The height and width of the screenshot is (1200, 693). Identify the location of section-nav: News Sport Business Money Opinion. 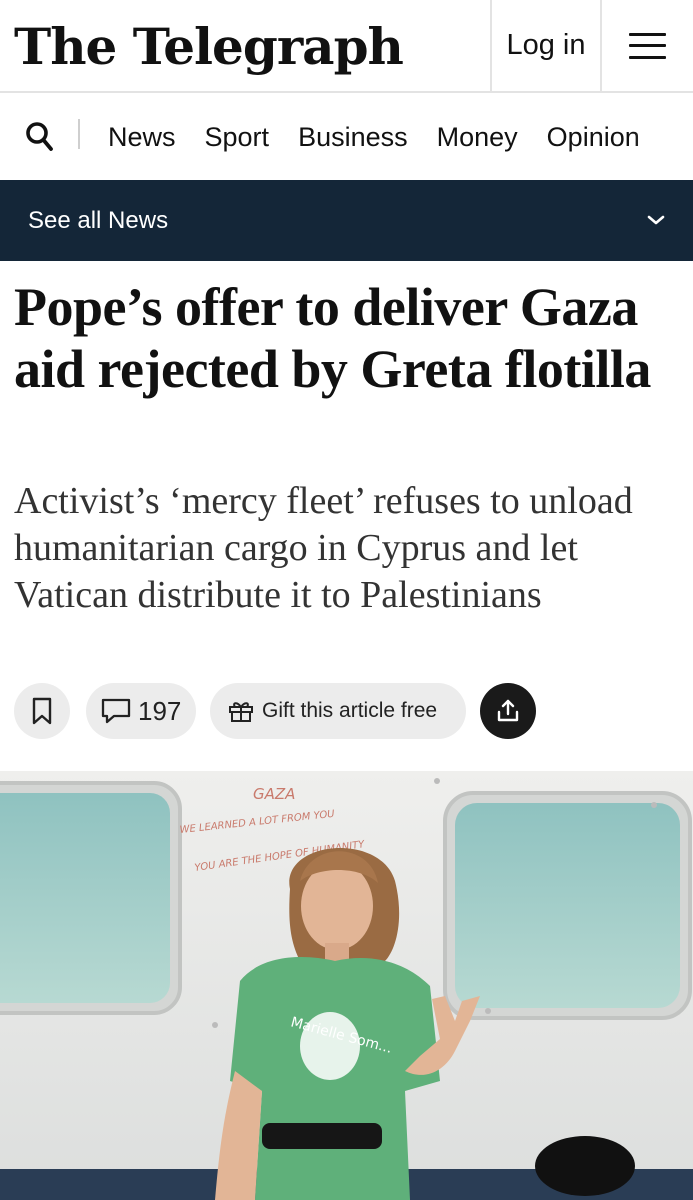
(346, 137).